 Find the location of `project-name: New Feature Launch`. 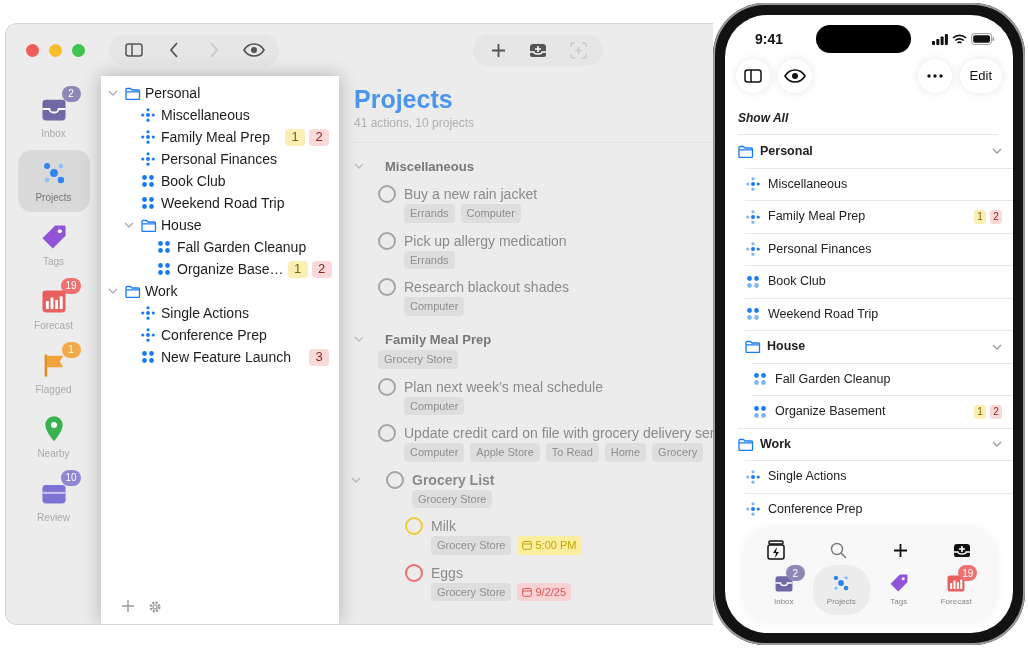

project-name: New Feature Launch is located at coordinates (226, 357).